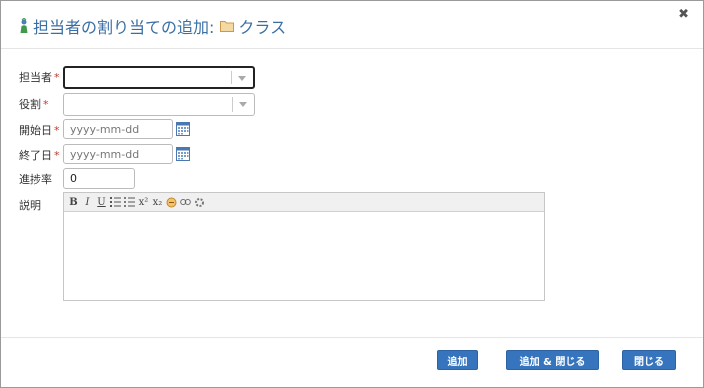 This screenshot has height=388, width=704. Describe the element at coordinates (34, 104) in the screenshot. I see `role-label: 役割 *` at that location.